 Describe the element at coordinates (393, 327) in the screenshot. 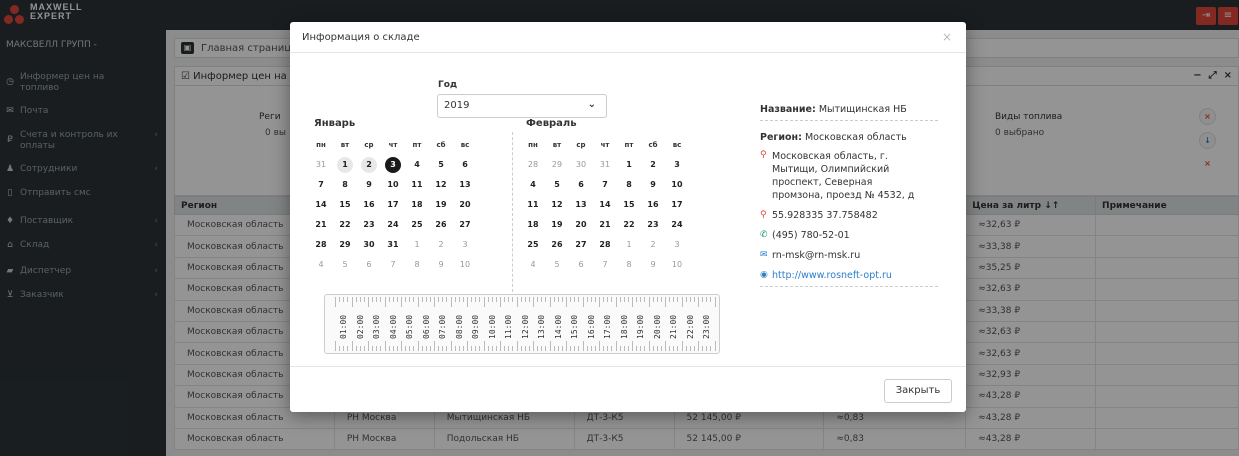

I see `timeline-hour: 04:00` at that location.